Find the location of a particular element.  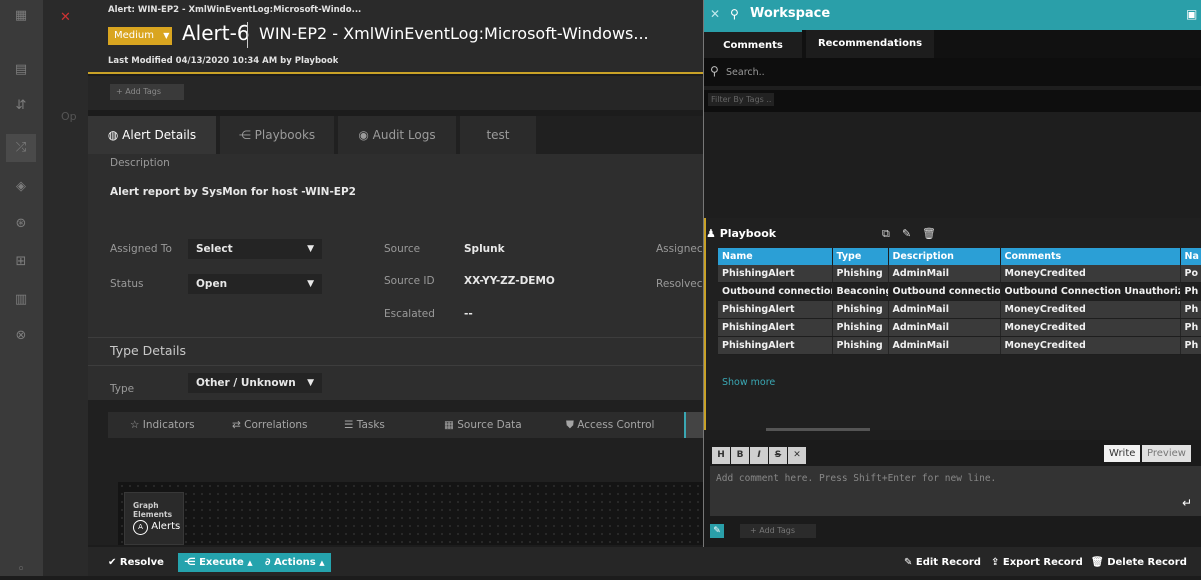

workspace-tabs: Comments Recommendations is located at coordinates (952, 45).